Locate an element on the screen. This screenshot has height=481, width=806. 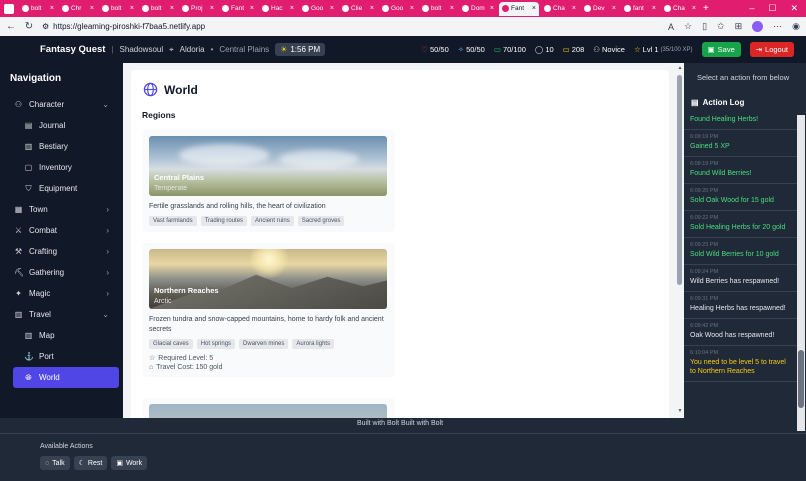
game-title: Fantasy Quest is located at coordinates (73, 49).